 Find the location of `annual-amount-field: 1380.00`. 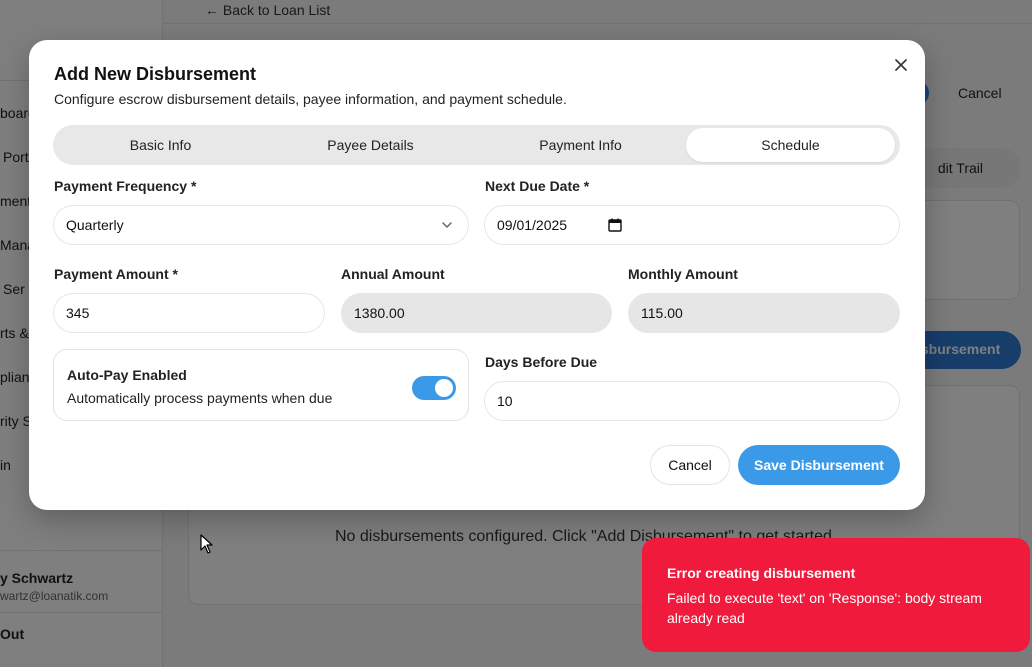

annual-amount-field: 1380.00 is located at coordinates (476, 313).